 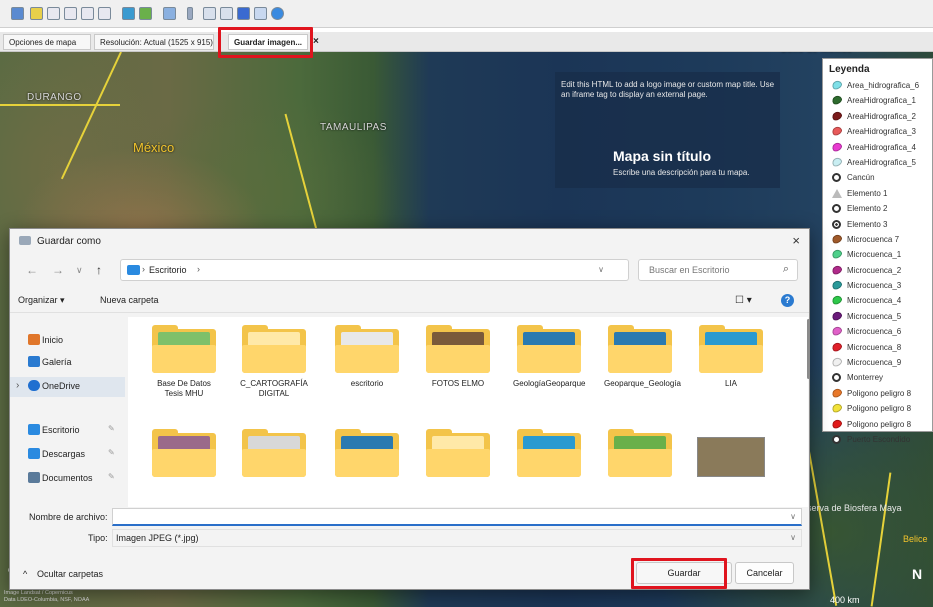 What do you see at coordinates (104, 13) in the screenshot?
I see `tour-icon` at bounding box center [104, 13].